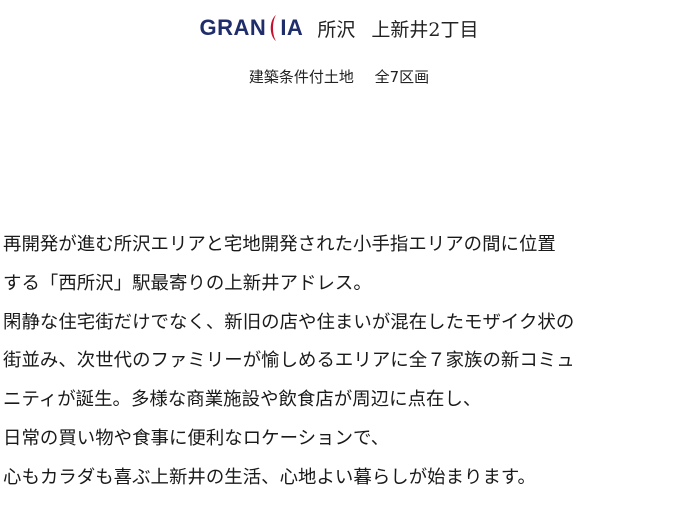 Image resolution: width=678 pixels, height=529 pixels. I want to click on subtitle: 建築条件付土地 全7区画, so click(339, 76).